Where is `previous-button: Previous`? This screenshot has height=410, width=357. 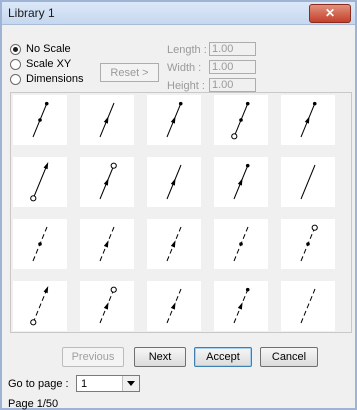
previous-button: Previous is located at coordinates (93, 357).